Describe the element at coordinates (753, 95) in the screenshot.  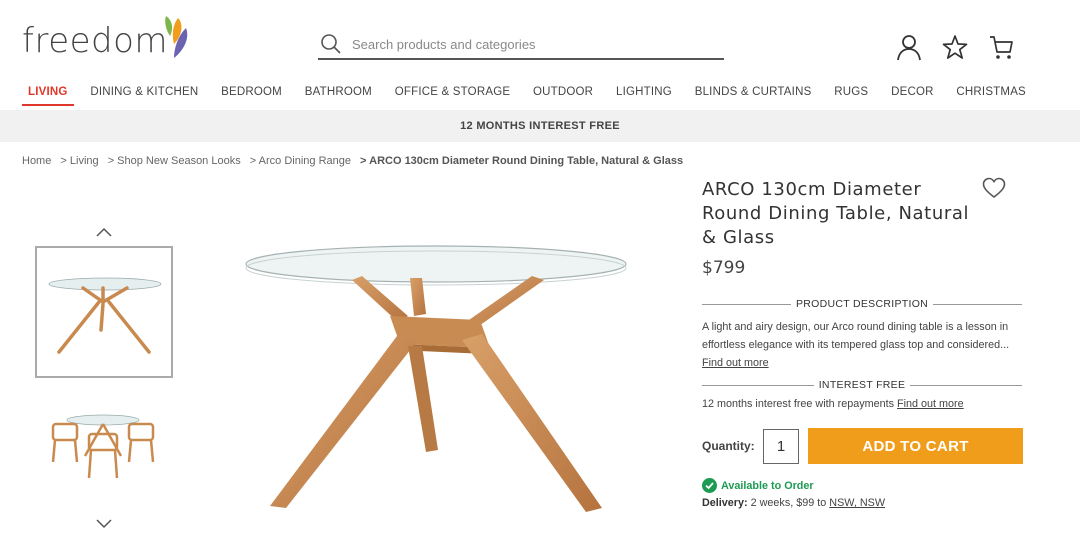
I see `nav-item-blinds-curtains: BLINDS & CURTAINS` at that location.